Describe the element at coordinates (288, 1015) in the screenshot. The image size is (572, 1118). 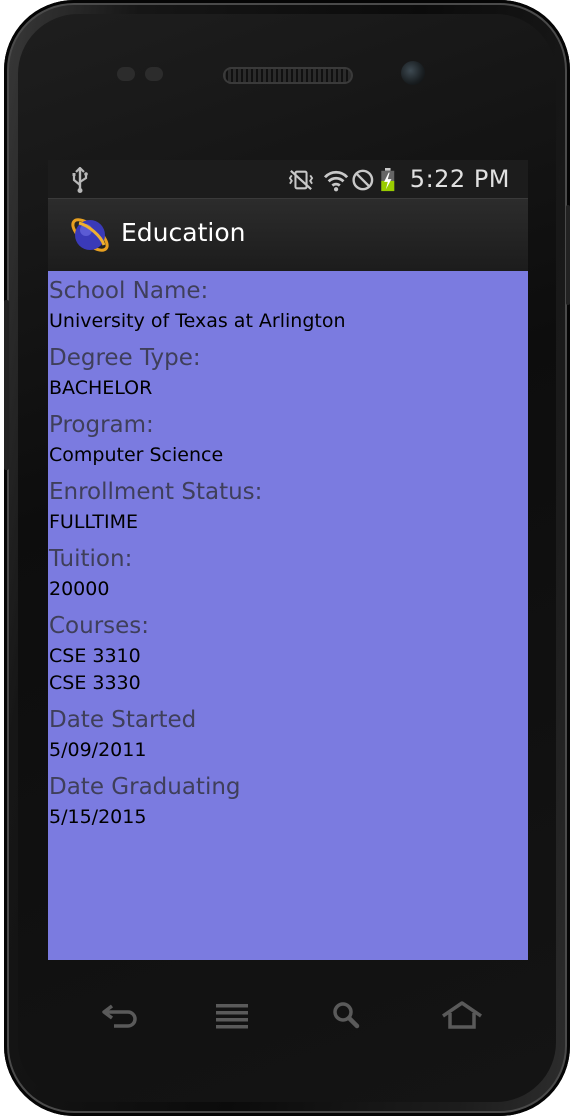
I see `hardware-nav-bar` at that location.